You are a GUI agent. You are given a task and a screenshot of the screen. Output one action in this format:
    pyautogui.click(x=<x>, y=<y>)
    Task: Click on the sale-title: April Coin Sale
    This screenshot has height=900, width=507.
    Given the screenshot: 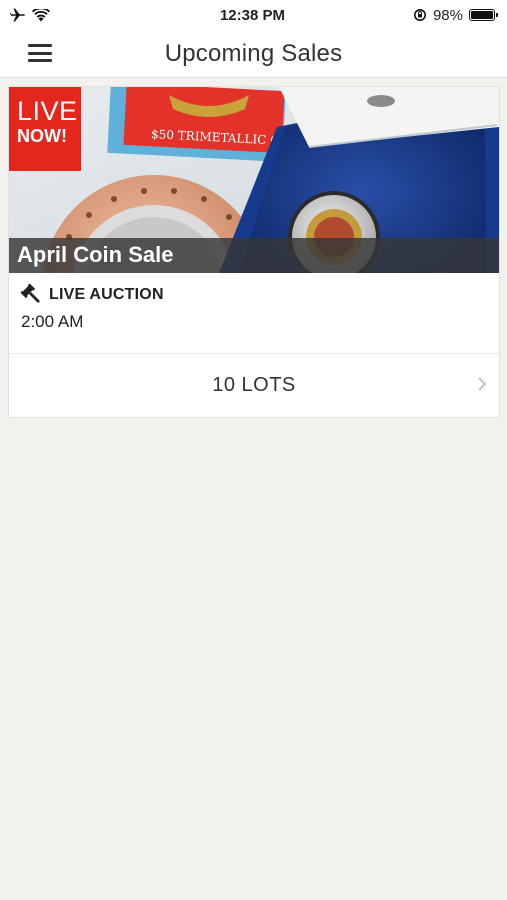 What is the action you would take?
    pyautogui.click(x=254, y=255)
    